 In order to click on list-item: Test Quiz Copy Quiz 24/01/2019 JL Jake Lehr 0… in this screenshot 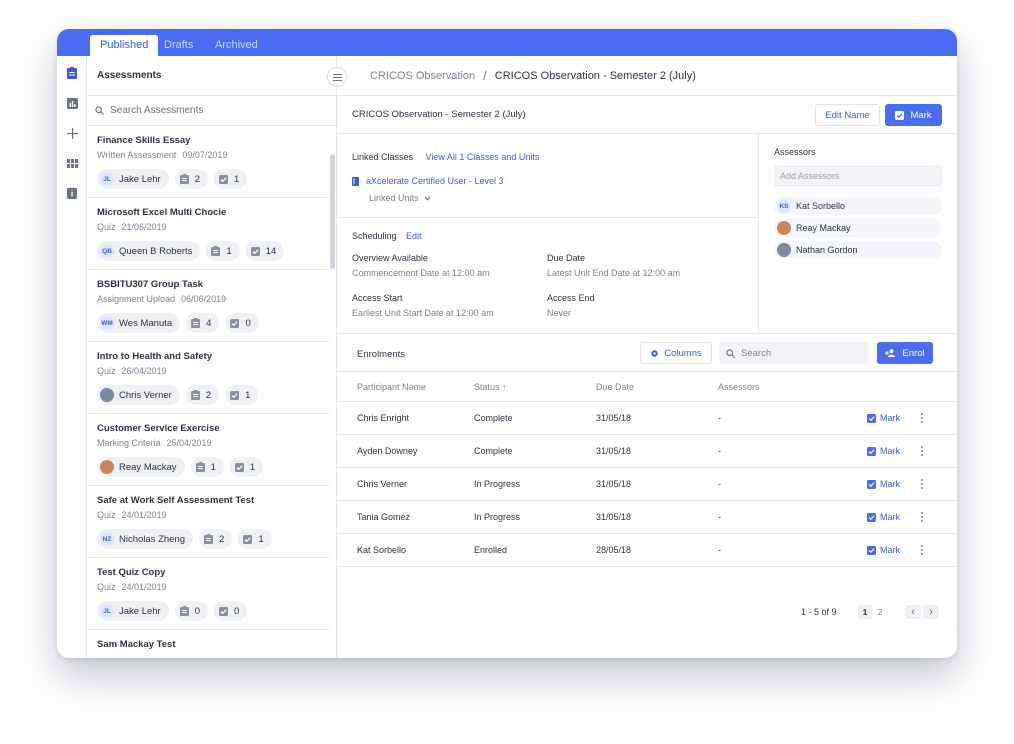, I will do `click(208, 594)`.